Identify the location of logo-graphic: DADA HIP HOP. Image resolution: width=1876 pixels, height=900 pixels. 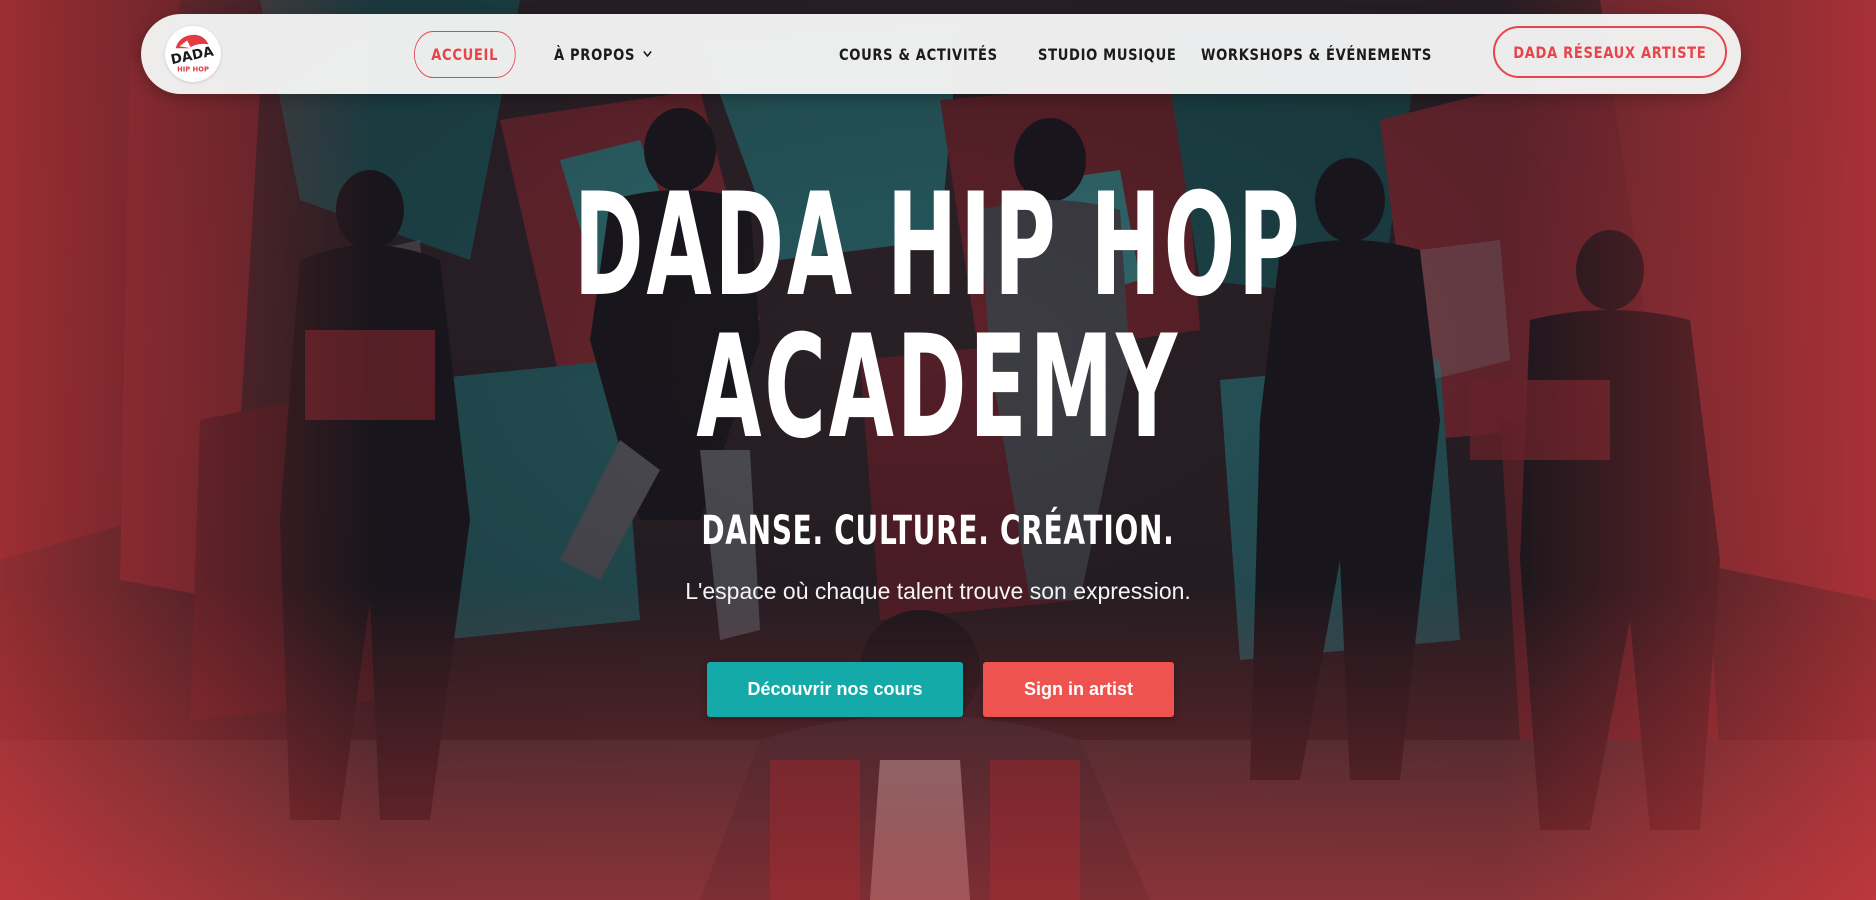
(192, 53).